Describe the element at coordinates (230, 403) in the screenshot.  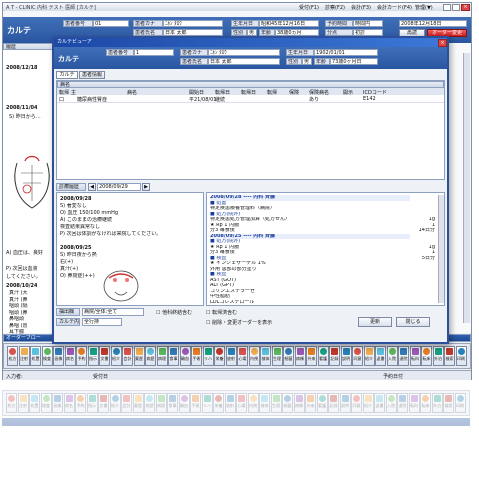
I see `reflected-tool-button: 放射` at that location.